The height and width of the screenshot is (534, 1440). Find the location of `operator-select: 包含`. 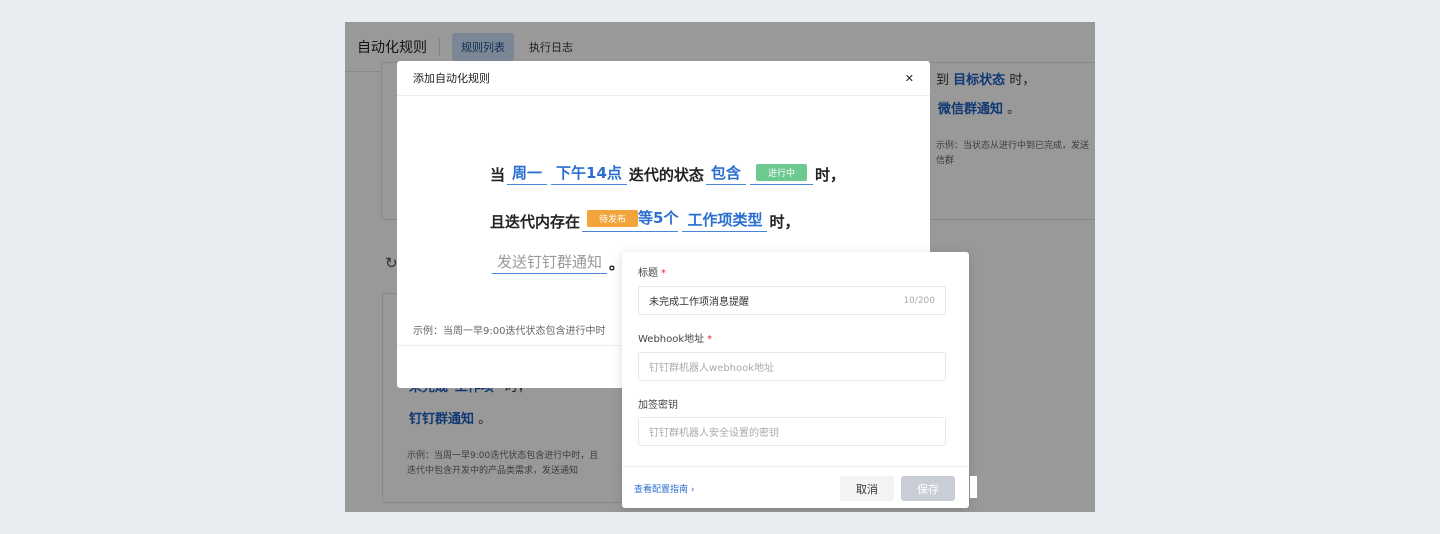

operator-select: 包含 is located at coordinates (725, 173).